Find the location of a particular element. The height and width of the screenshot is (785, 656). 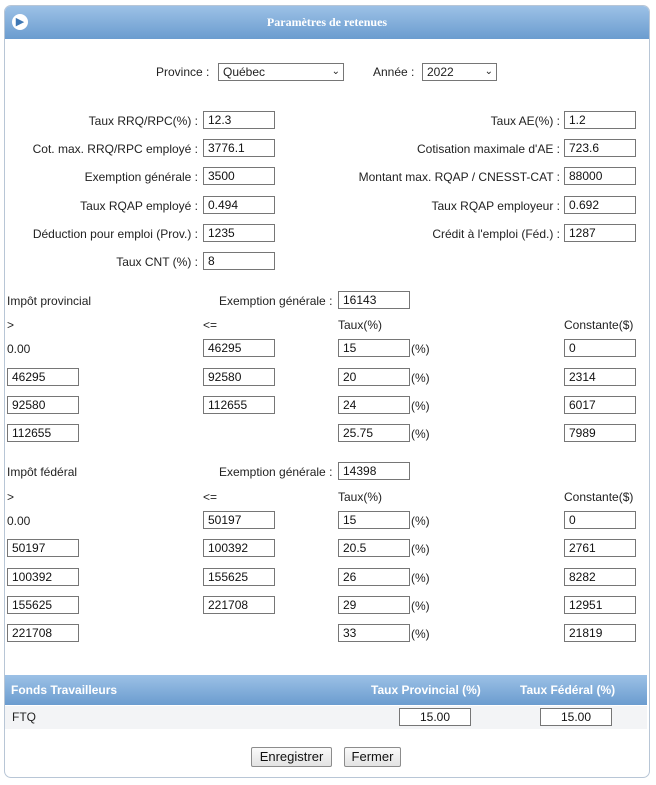

employment-credit-input: 1287 is located at coordinates (600, 233).